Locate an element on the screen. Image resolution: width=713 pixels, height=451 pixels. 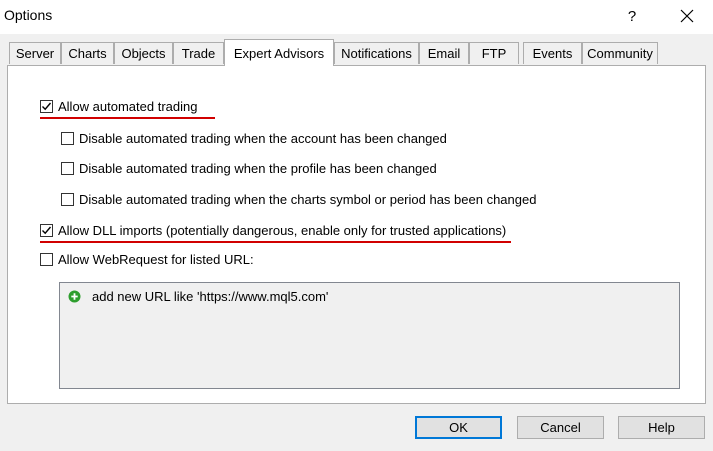
help-title-button: ? is located at coordinates (632, 16).